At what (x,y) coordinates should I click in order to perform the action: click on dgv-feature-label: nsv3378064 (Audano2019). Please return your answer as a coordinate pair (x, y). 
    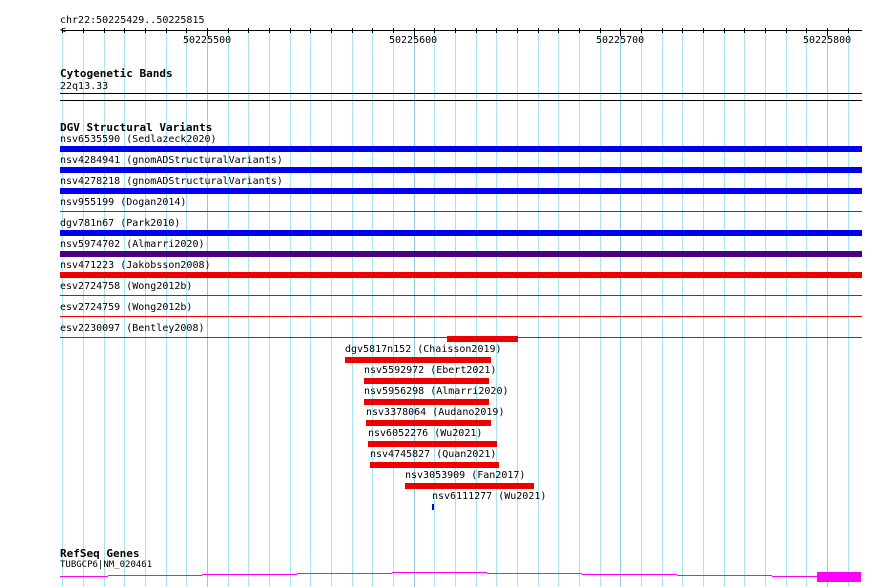
    Looking at the image, I should click on (435, 412).